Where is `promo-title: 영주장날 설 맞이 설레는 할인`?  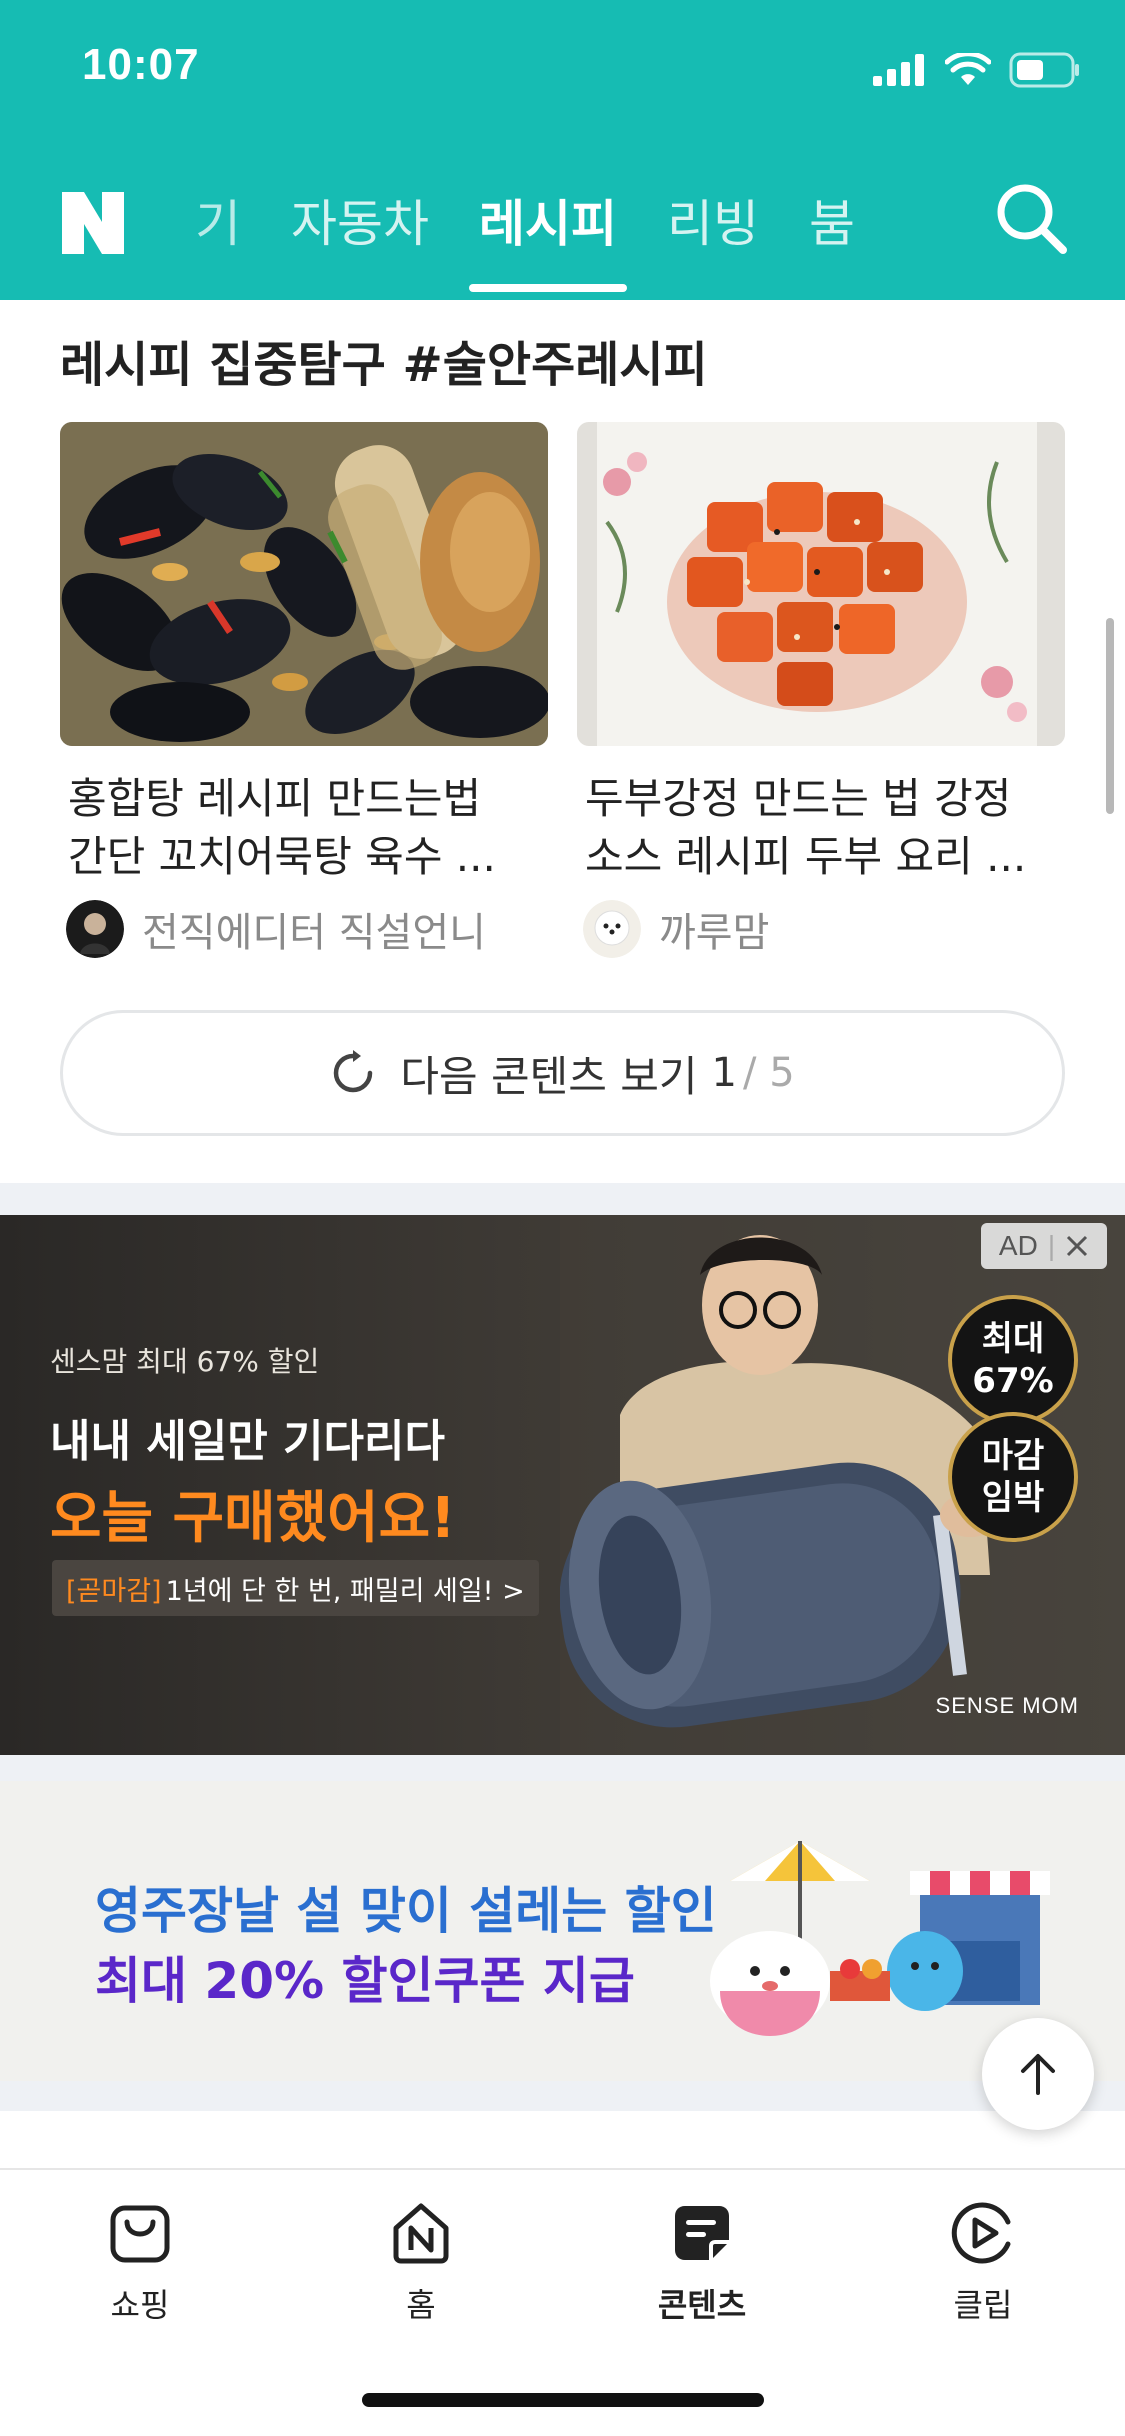 promo-title: 영주장날 설 맞이 설레는 할인 is located at coordinates (406, 1911).